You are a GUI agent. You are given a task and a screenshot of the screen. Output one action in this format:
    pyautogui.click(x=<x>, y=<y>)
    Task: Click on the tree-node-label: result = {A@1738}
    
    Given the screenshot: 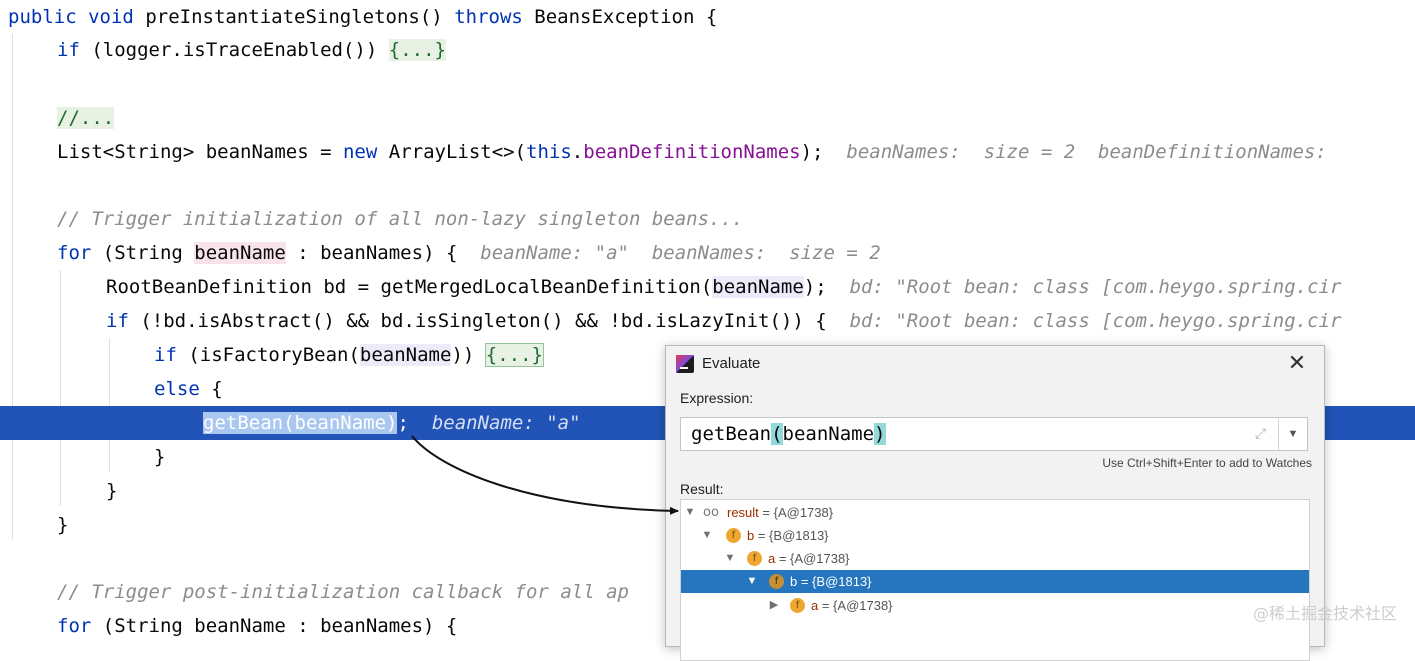 What is the action you would take?
    pyautogui.click(x=780, y=512)
    